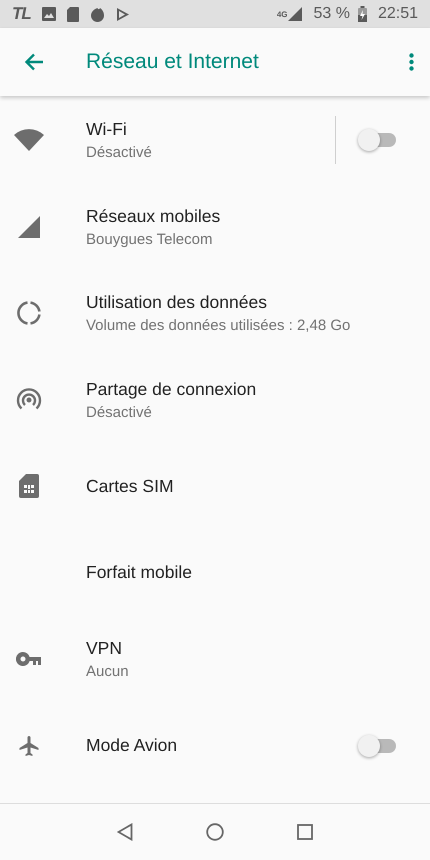 The width and height of the screenshot is (430, 860). Describe the element at coordinates (108, 671) in the screenshot. I see `item-subtitle: Aucun` at that location.